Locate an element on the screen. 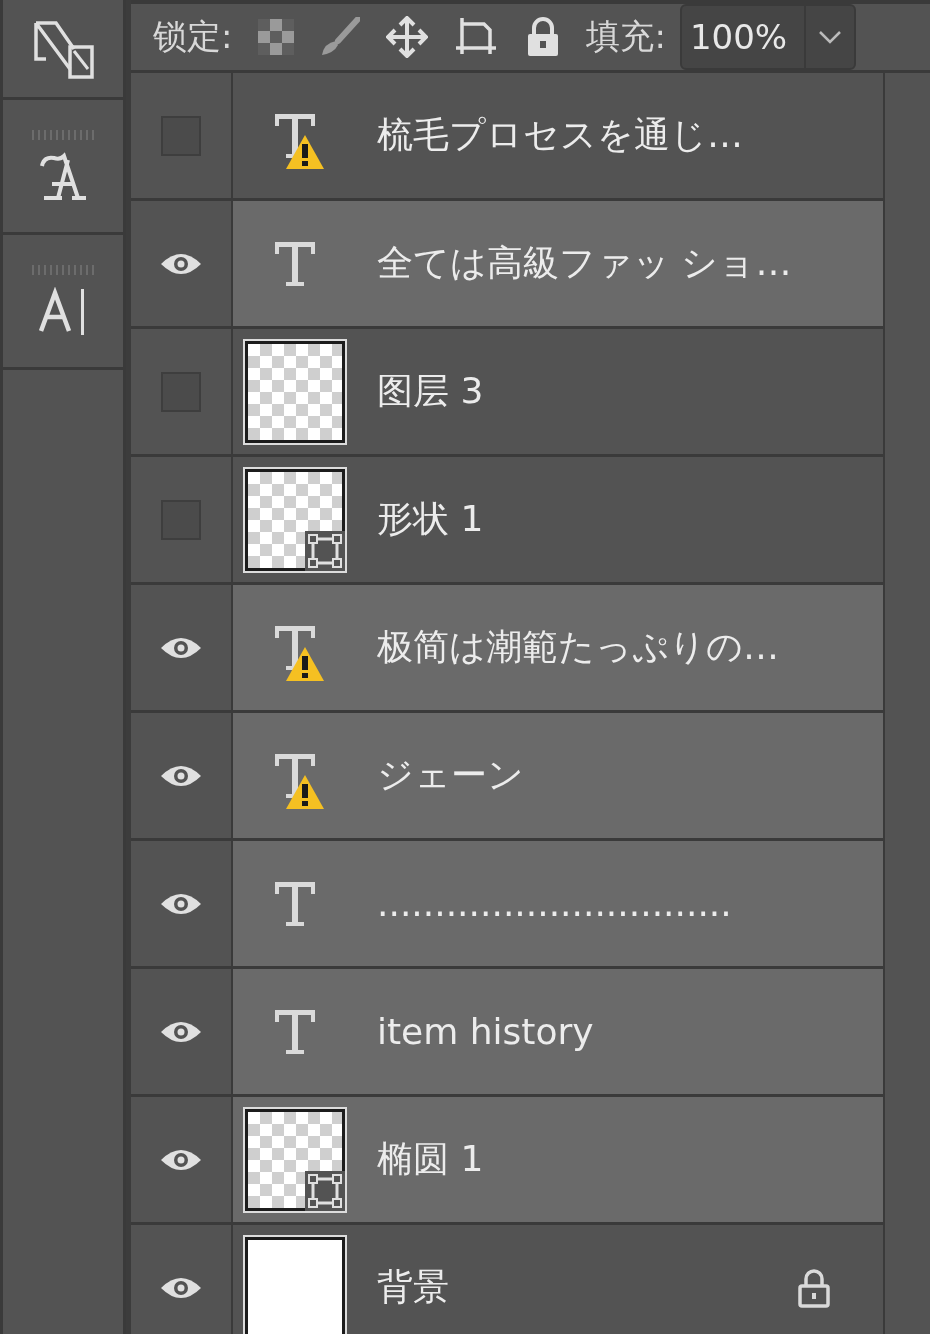 This screenshot has height=1334, width=930. layer-name: 背景 is located at coordinates (413, 1287).